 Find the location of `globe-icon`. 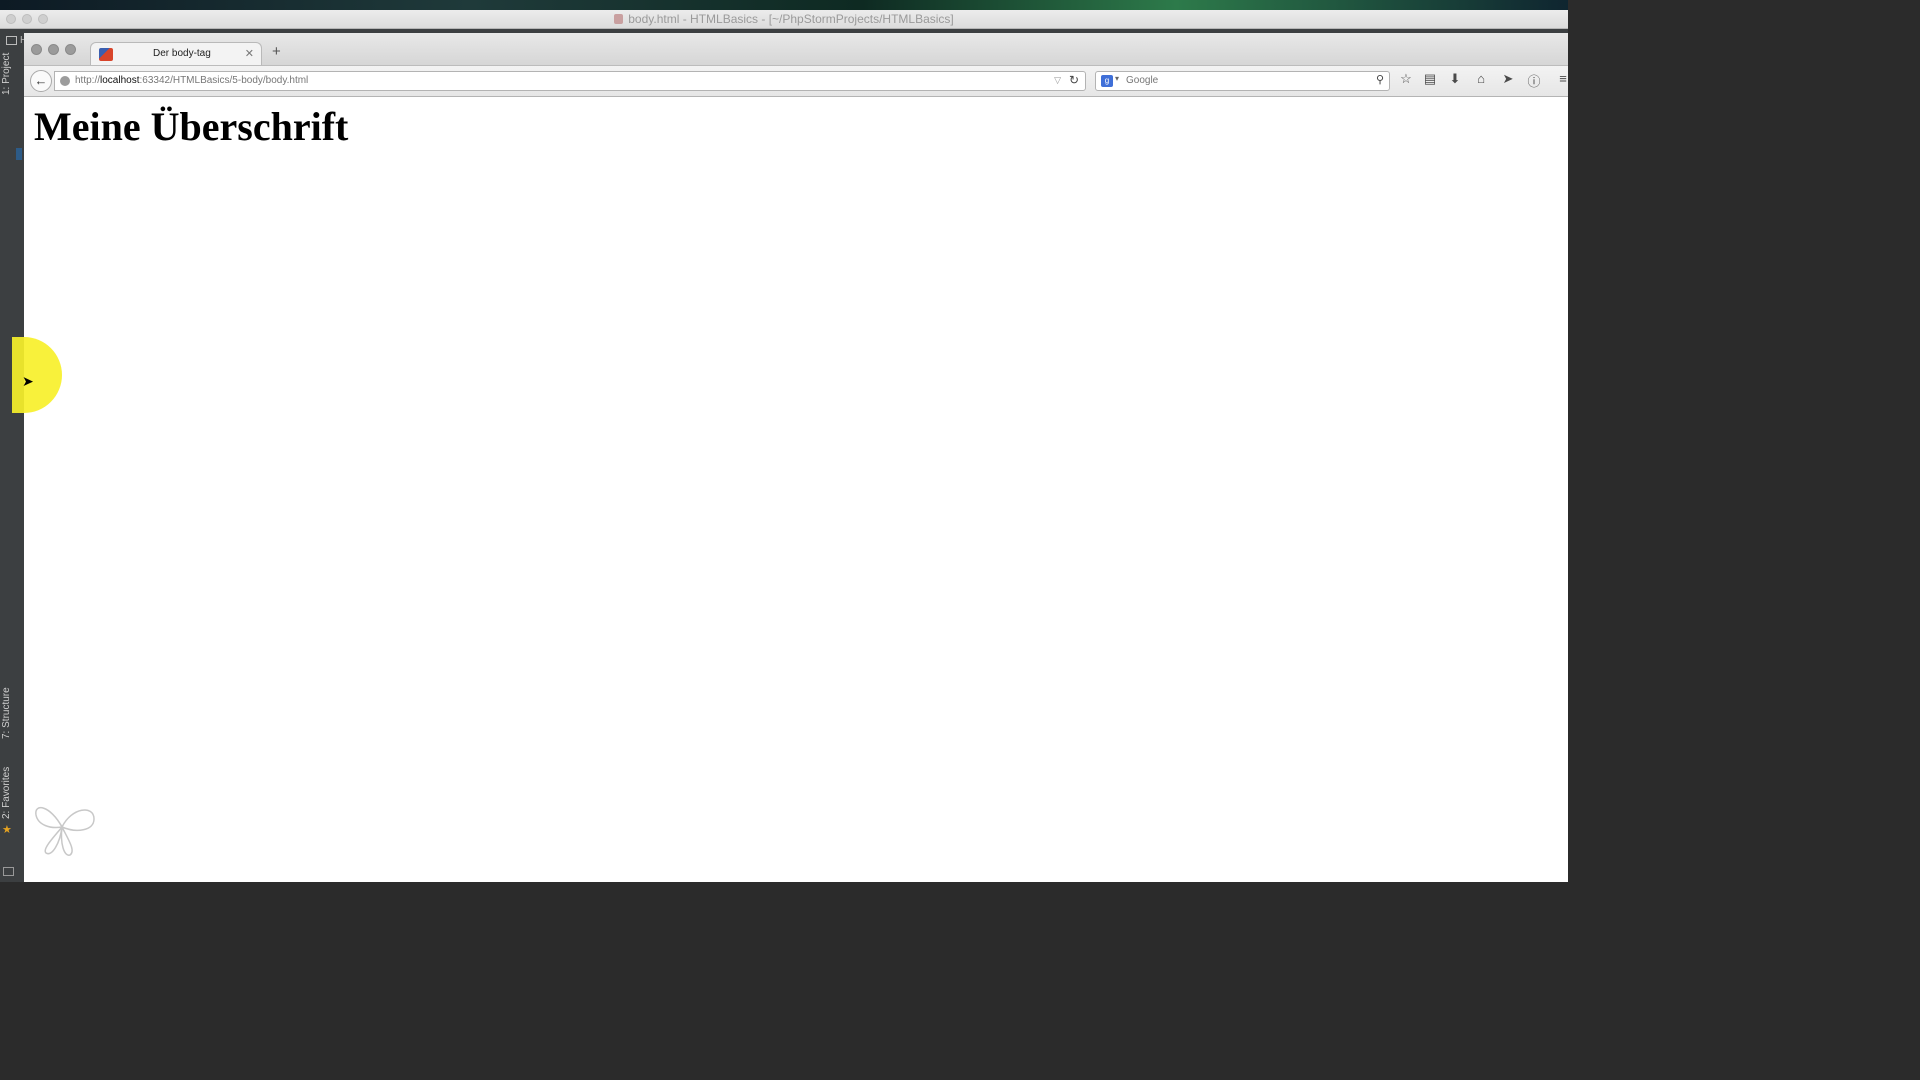

globe-icon is located at coordinates (65, 81).